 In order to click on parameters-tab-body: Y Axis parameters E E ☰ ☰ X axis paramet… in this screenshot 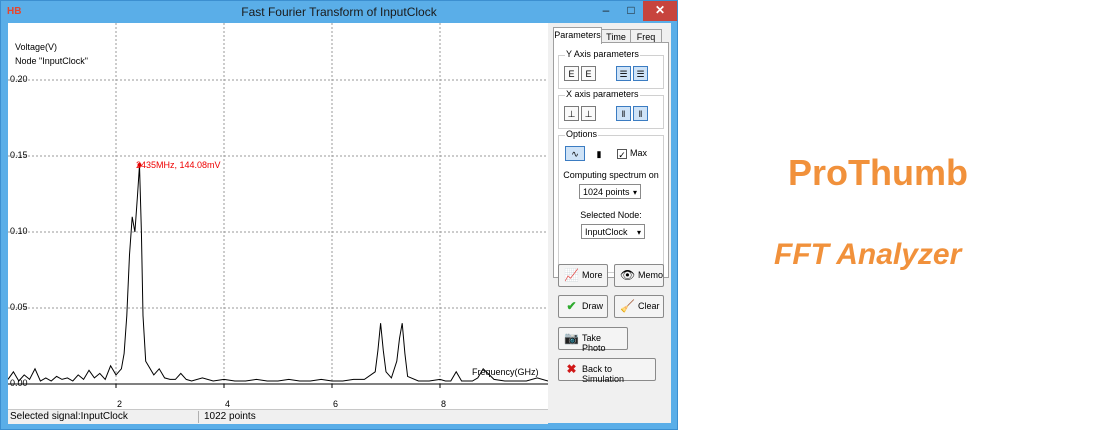, I will do `click(611, 160)`.